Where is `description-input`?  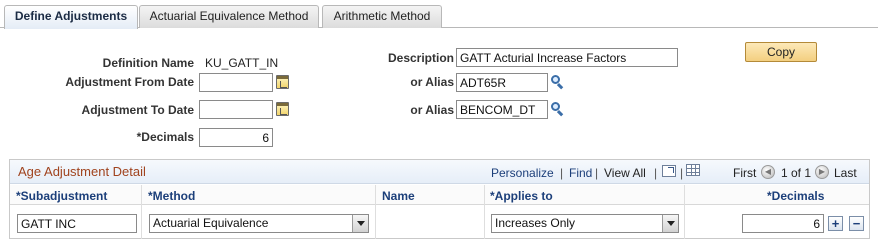 description-input is located at coordinates (567, 57).